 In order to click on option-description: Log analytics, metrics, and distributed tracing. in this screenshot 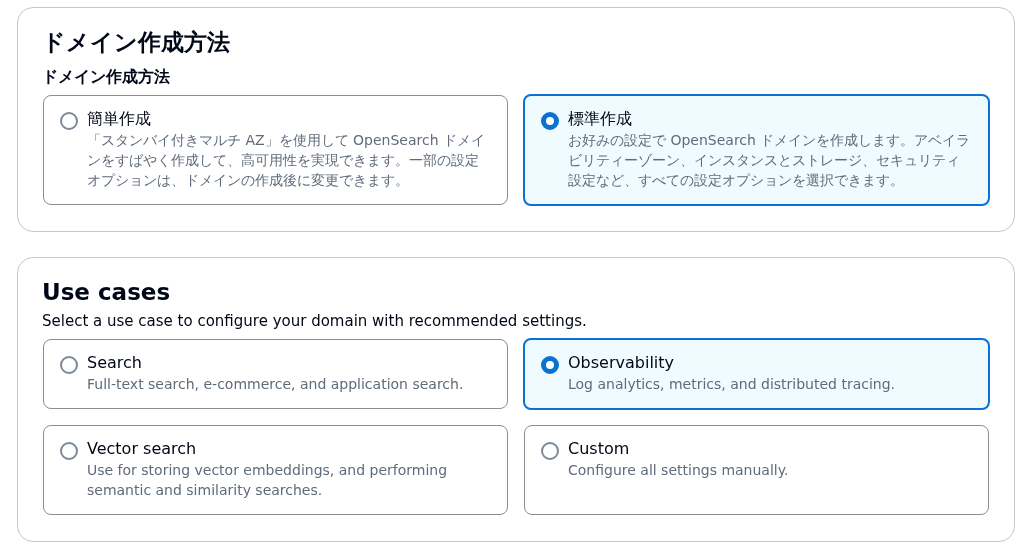, I will do `click(732, 384)`.